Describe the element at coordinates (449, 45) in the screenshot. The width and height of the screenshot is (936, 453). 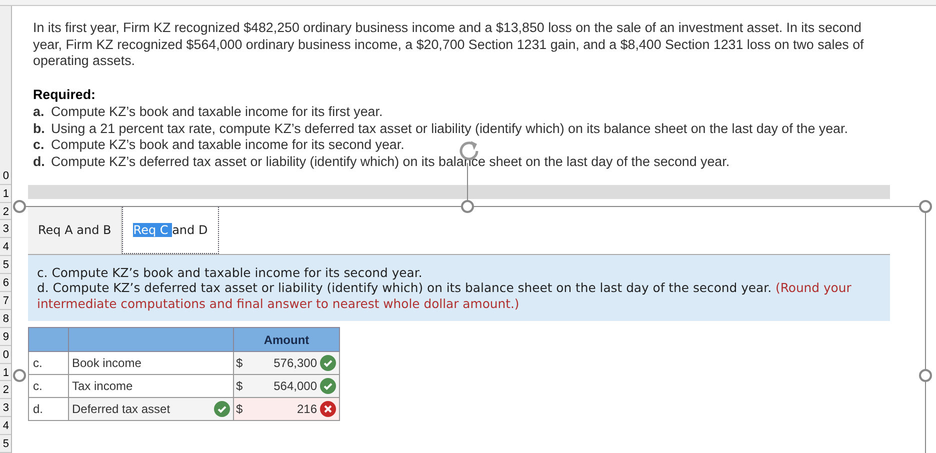
I see `problem-text: In its first year, Firm KZ recognized $482,250 ordinary business income and a $13,850 loss on the sale of an investment asset. In its second year, Firm KZ recognized $564,000 ordinary business income, a $20,700 Section 1231 gain, and a $8,400 Section 1231 loss on two sales of operating assets.` at that location.